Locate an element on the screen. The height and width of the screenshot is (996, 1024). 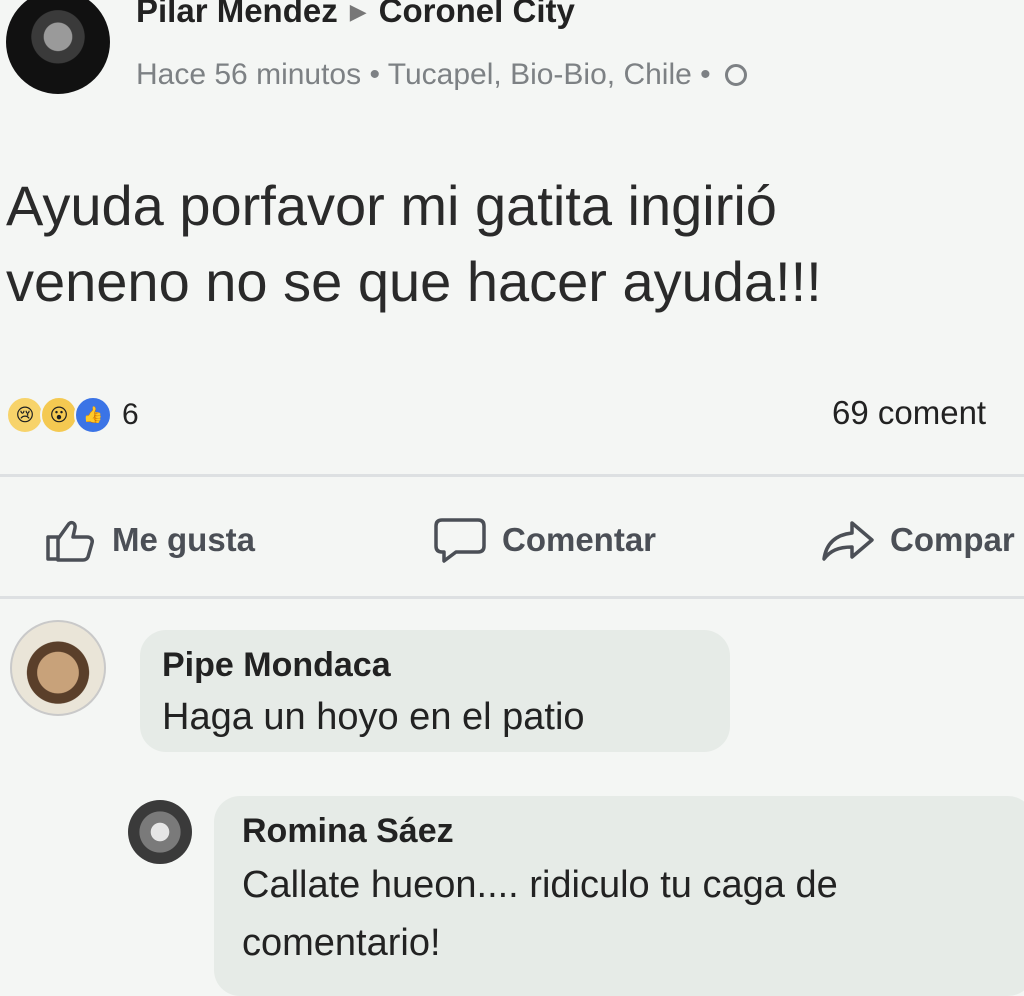
reply-text-line2: comentario! is located at coordinates (341, 943).